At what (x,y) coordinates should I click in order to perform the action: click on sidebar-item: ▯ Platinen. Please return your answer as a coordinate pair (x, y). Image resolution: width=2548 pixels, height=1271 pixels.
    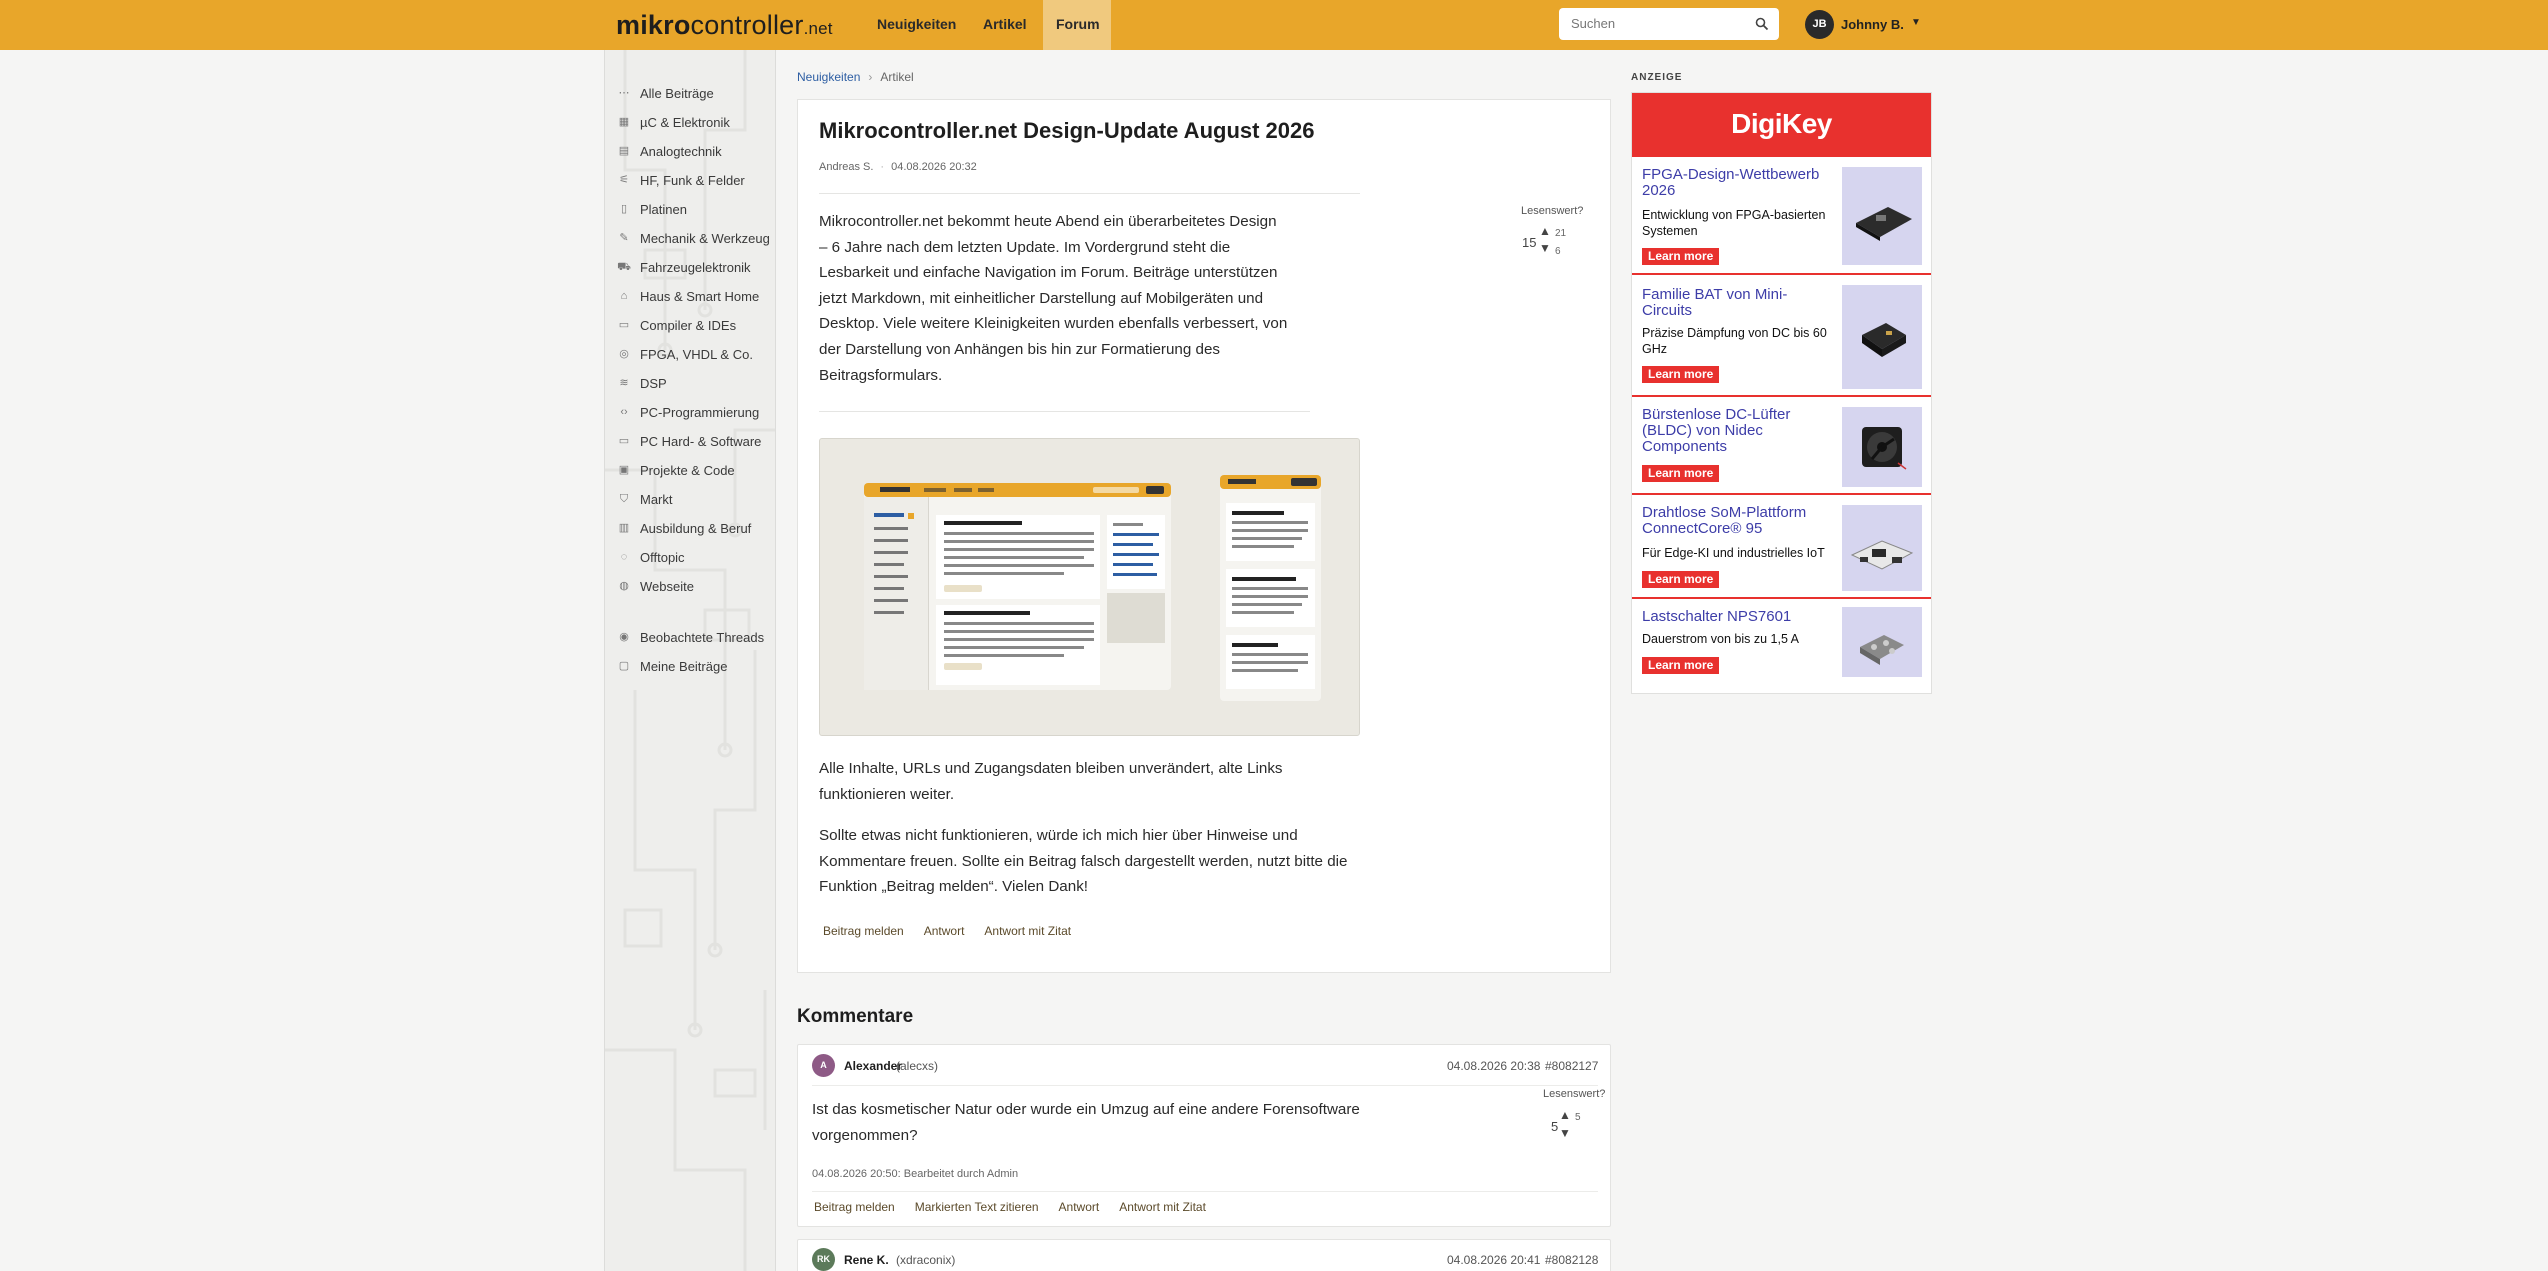
    Looking at the image, I should click on (652, 209).